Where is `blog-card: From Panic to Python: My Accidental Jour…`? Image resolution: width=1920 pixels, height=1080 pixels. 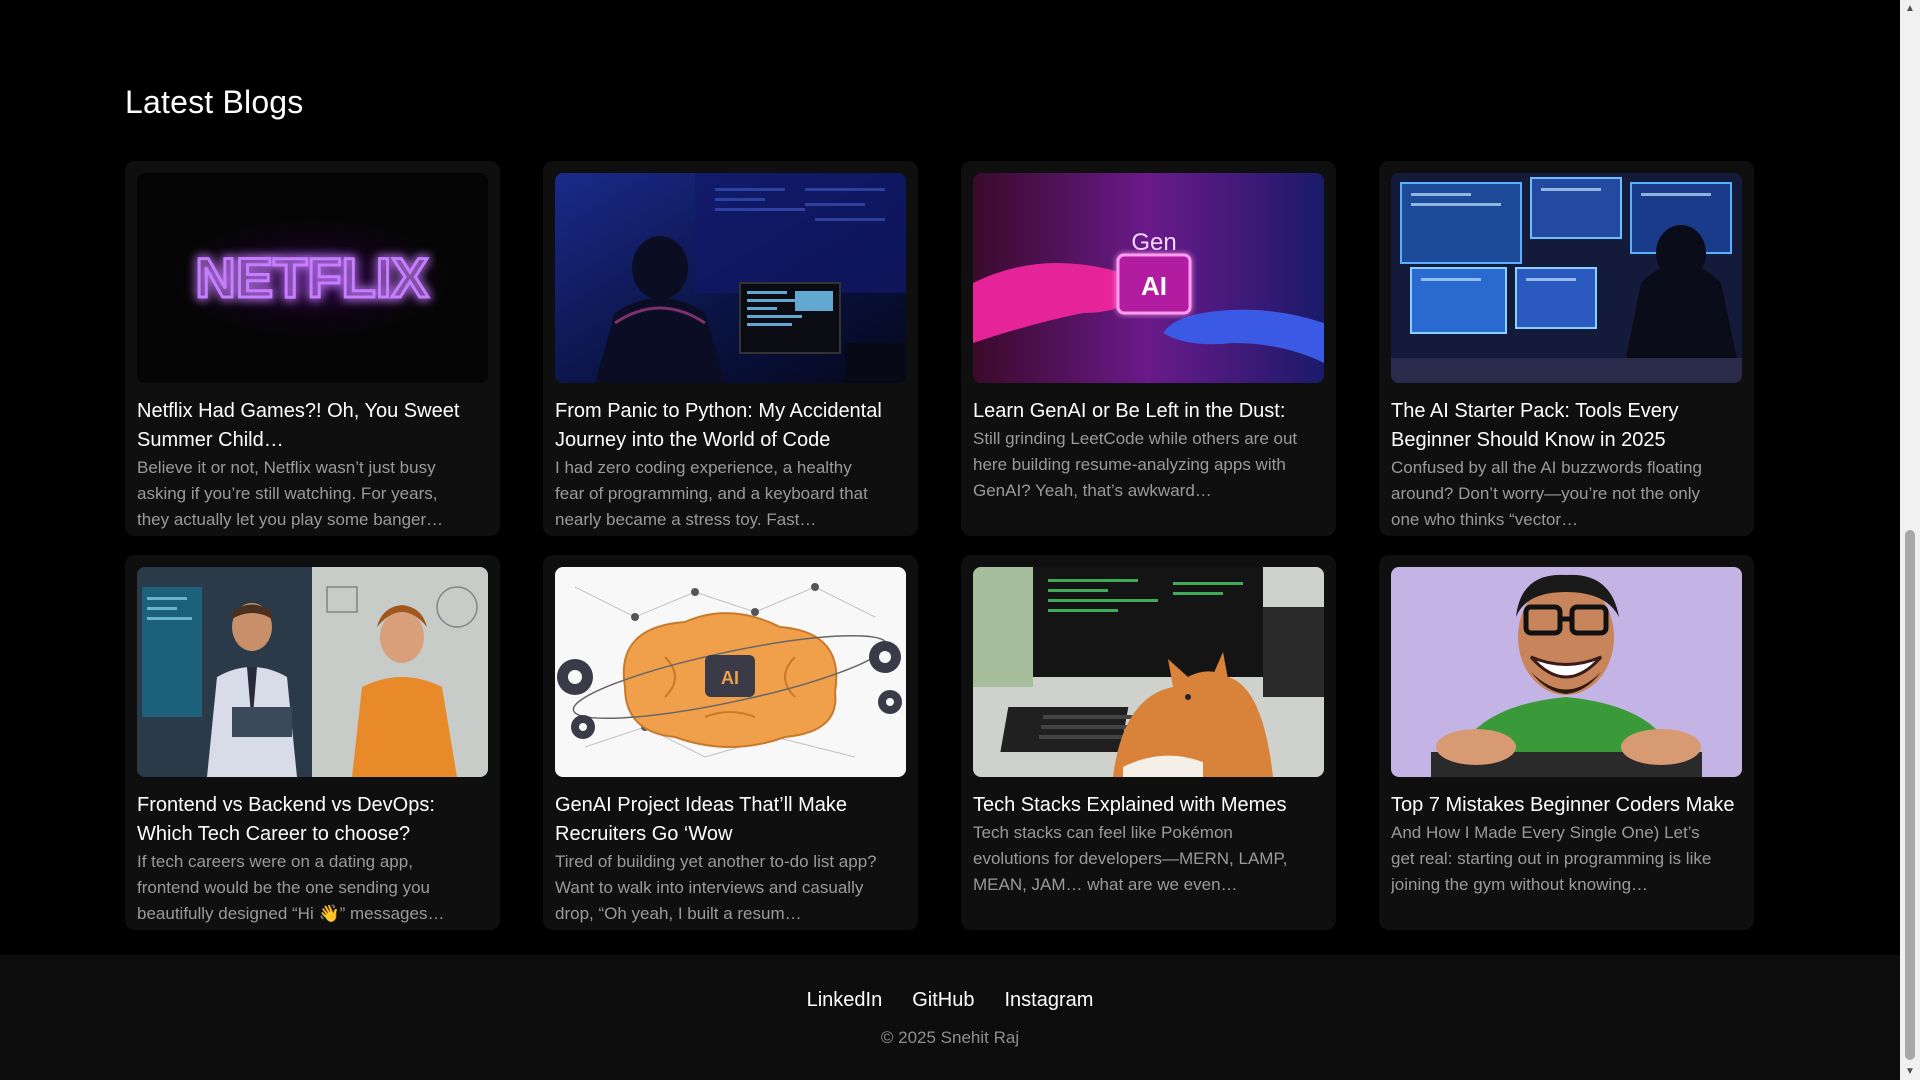 blog-card: From Panic to Python: My Accidental Jour… is located at coordinates (730, 348).